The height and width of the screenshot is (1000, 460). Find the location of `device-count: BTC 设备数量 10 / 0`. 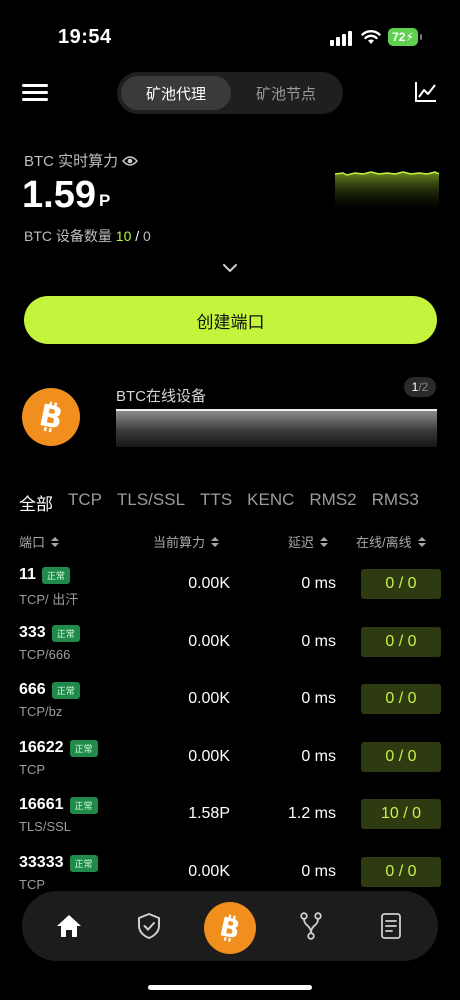

device-count: BTC 设备数量 10 / 0 is located at coordinates (87, 236).